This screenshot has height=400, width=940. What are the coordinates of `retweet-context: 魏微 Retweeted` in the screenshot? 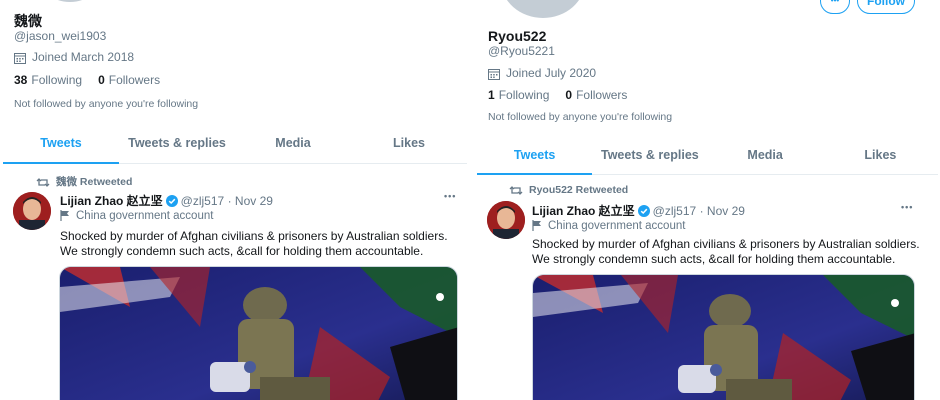 It's located at (84, 181).